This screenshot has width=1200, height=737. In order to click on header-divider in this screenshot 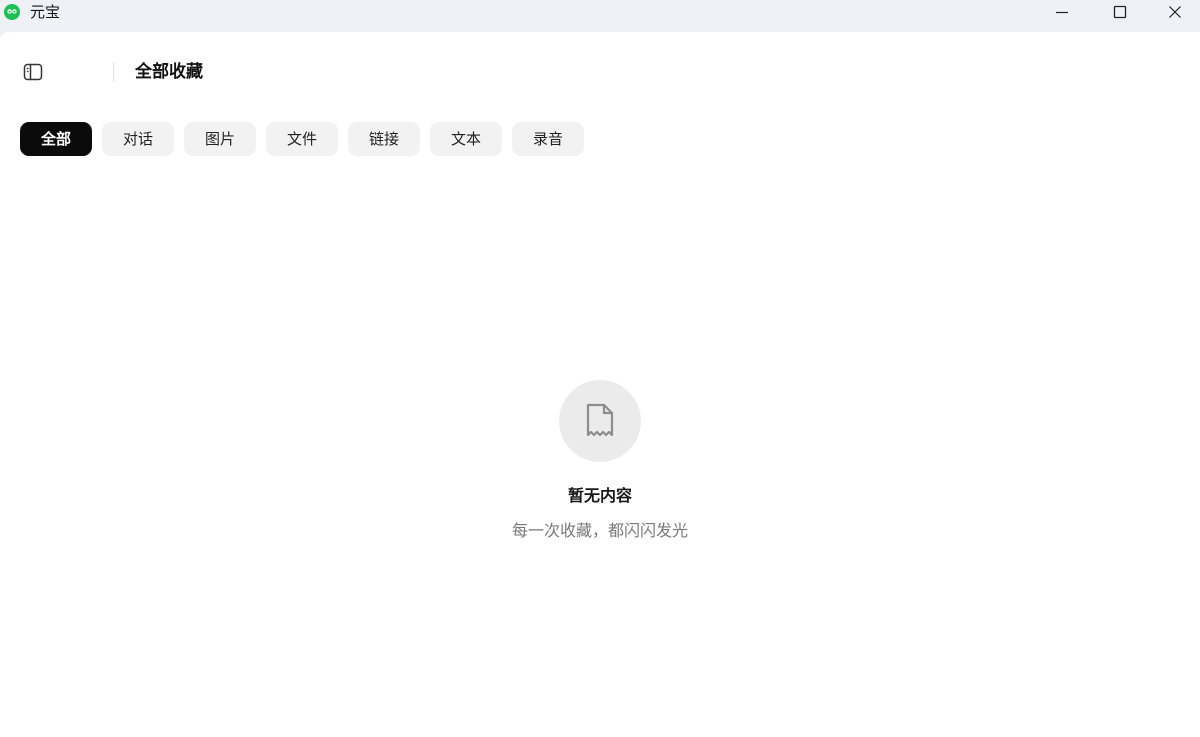, I will do `click(113, 72)`.